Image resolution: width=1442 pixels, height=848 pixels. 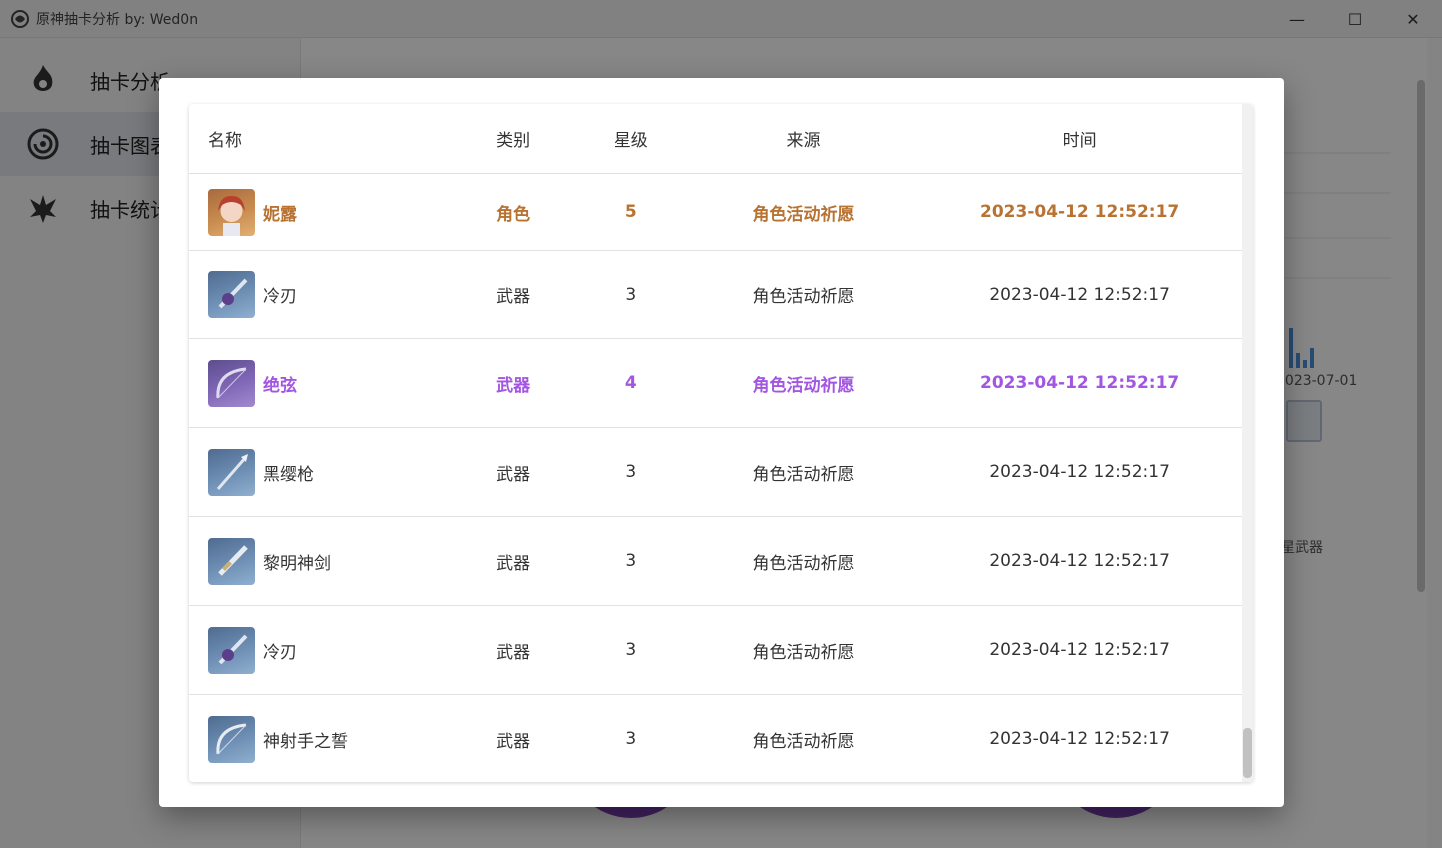 I want to click on header-source: 来源, so click(x=804, y=138).